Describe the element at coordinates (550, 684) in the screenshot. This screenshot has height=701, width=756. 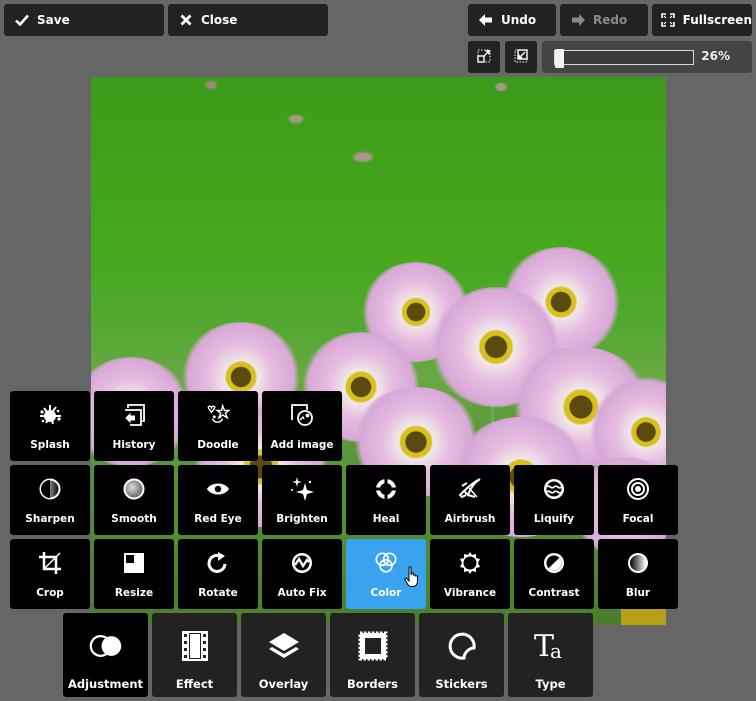
I see `category-label: Type` at that location.